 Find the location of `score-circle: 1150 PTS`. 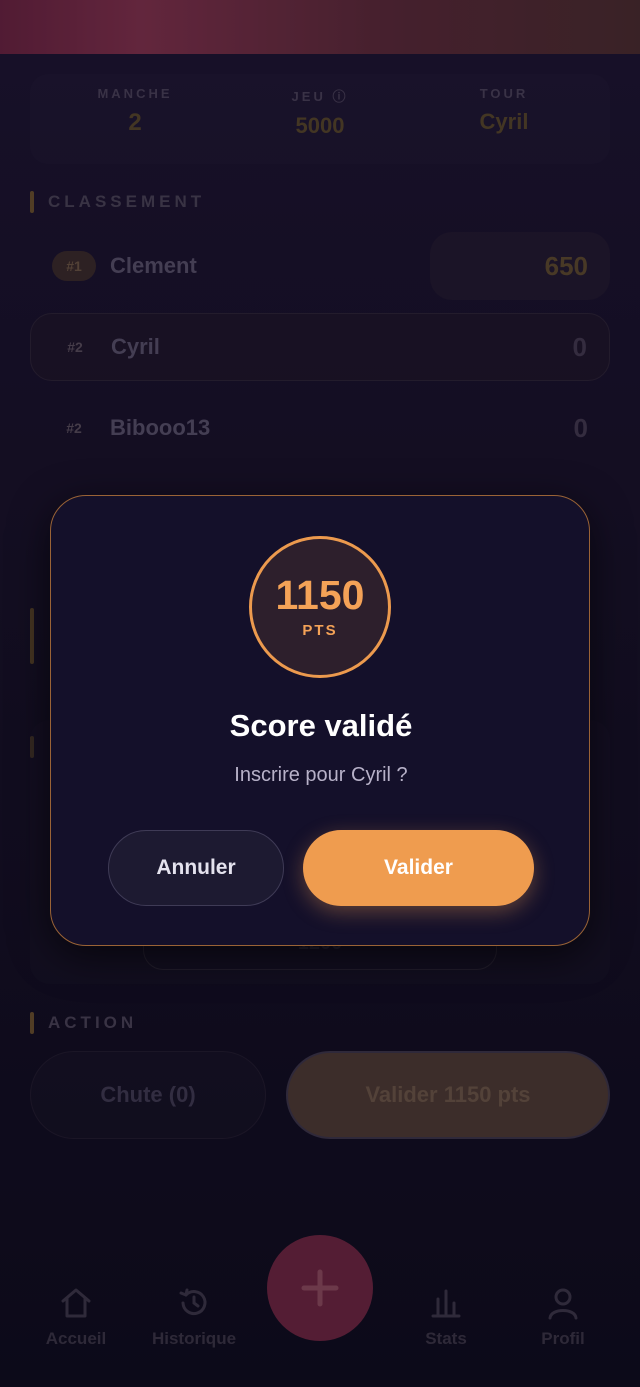

score-circle: 1150 PTS is located at coordinates (320, 607).